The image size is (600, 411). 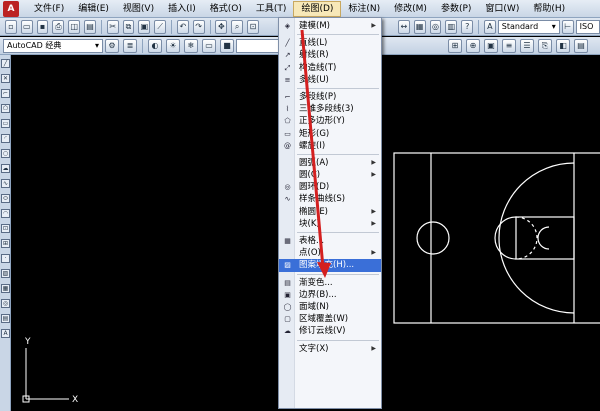 What do you see at coordinates (317, 8) in the screenshot?
I see `menu-item: 绘图(D)` at bounding box center [317, 8].